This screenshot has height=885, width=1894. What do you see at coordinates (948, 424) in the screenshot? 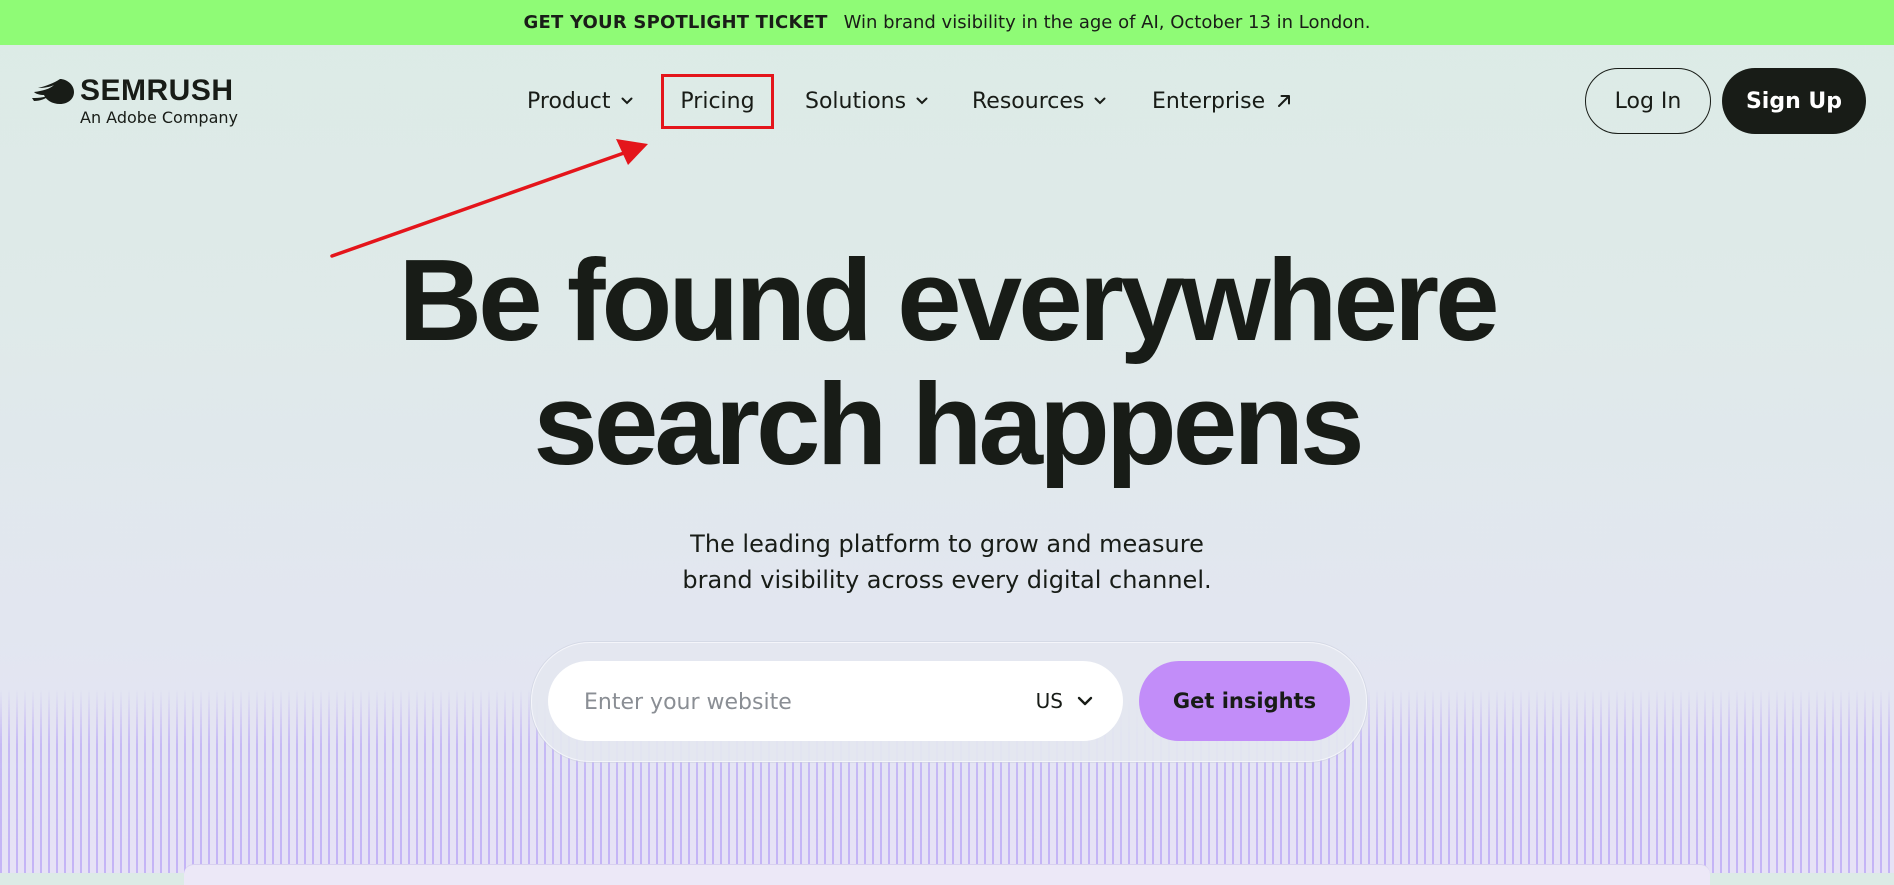
I see `hero-title-line-2: search happens` at bounding box center [948, 424].